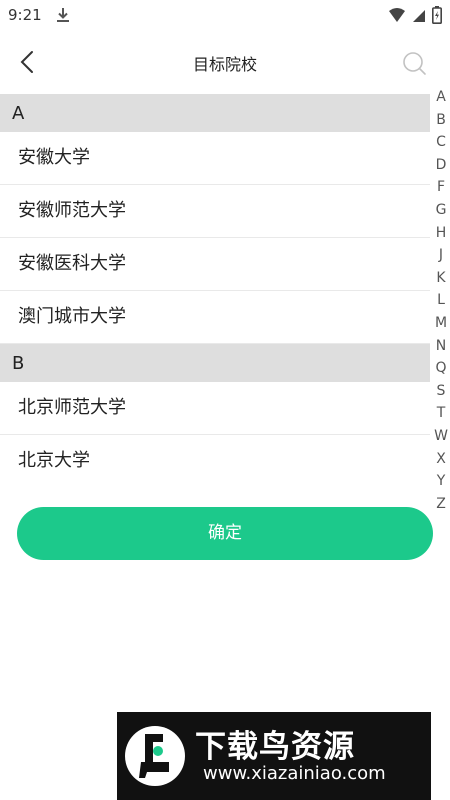 This screenshot has height=800, width=450. I want to click on signal-icon, so click(419, 16).